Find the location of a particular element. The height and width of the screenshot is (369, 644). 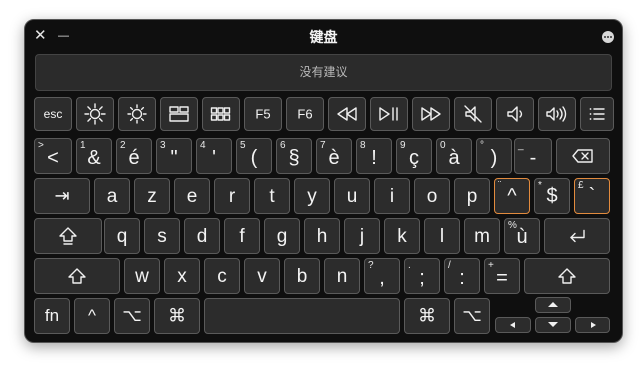

more-options-icon is located at coordinates (608, 37).